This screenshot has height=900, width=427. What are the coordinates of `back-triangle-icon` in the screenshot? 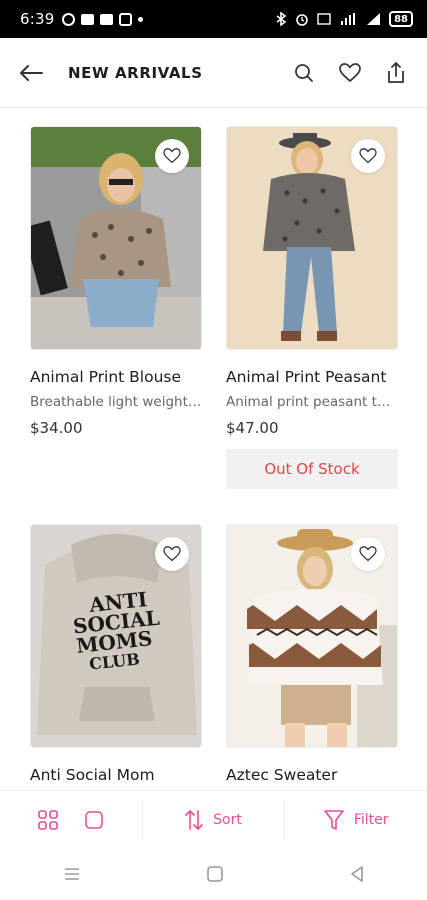 It's located at (356, 874).